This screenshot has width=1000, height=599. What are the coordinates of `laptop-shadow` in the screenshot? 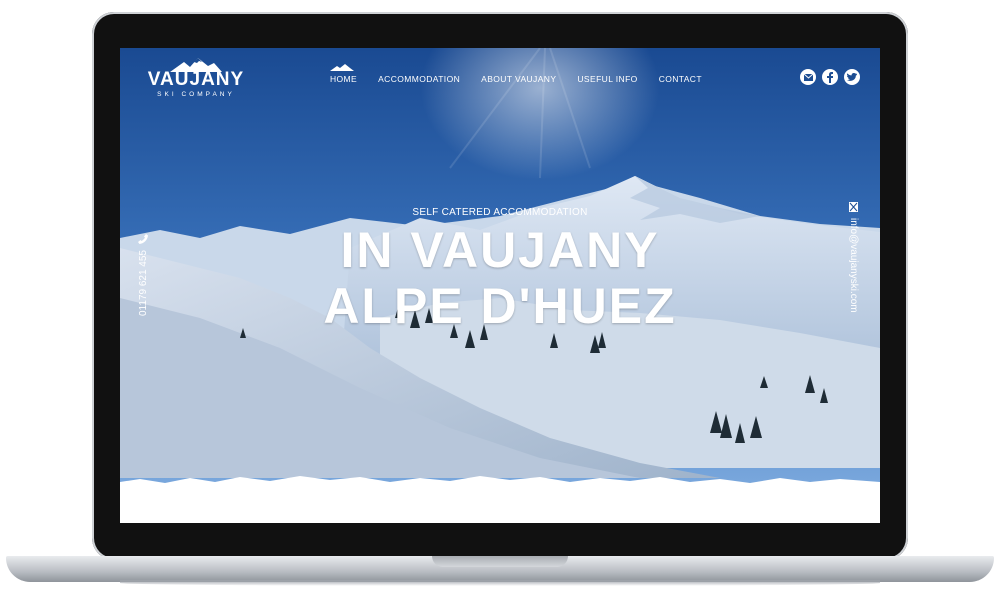 It's located at (500, 583).